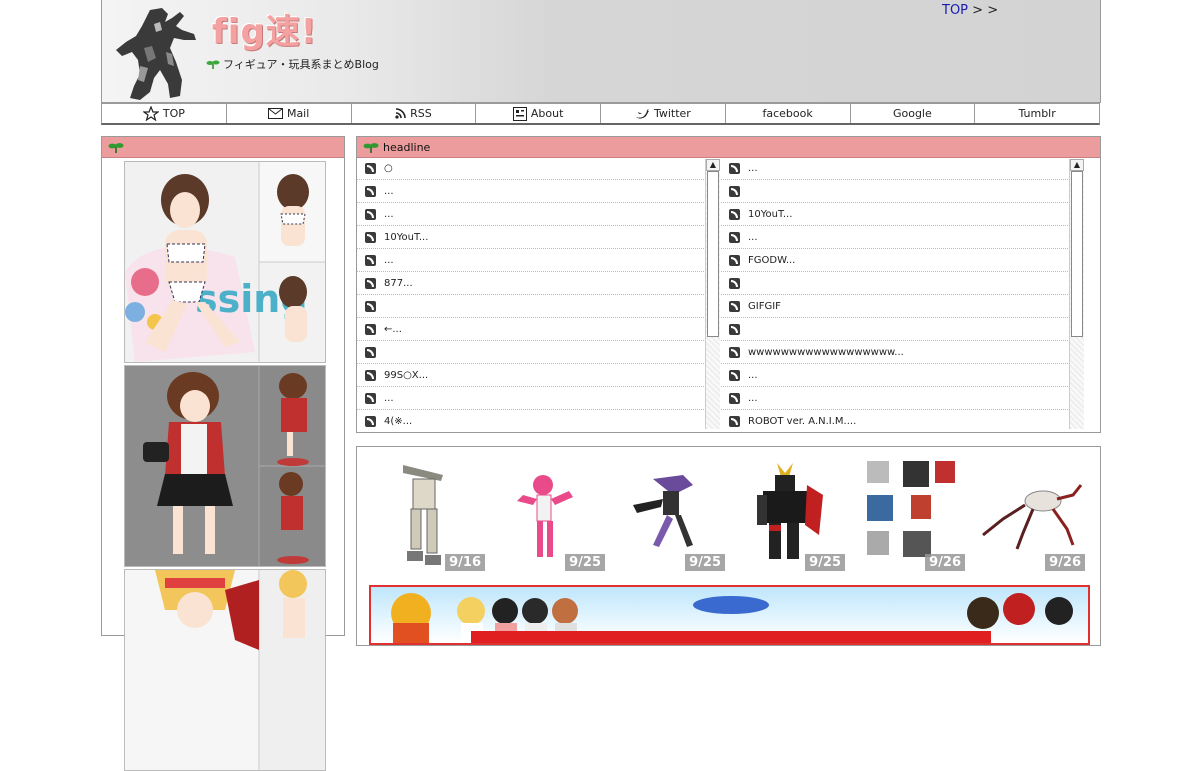  What do you see at coordinates (955, 10) in the screenshot?
I see `breadcrumb-top-link: TOP` at bounding box center [955, 10].